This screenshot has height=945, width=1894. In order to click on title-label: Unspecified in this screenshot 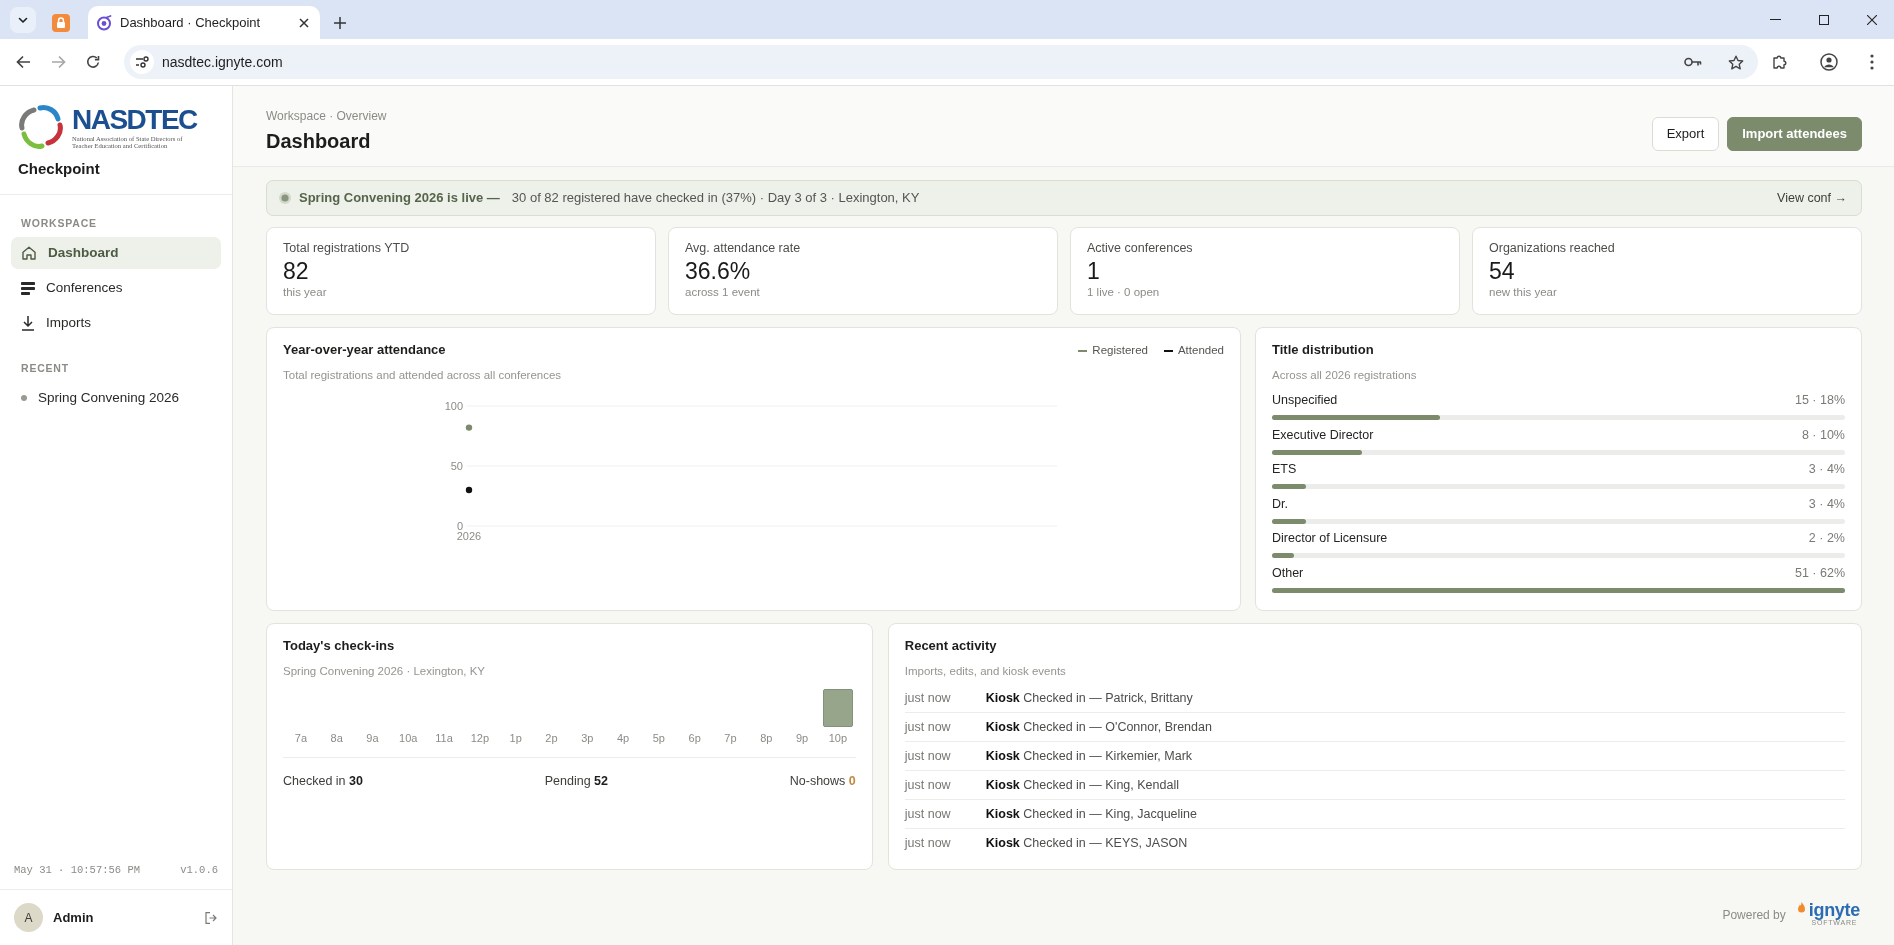, I will do `click(1305, 400)`.